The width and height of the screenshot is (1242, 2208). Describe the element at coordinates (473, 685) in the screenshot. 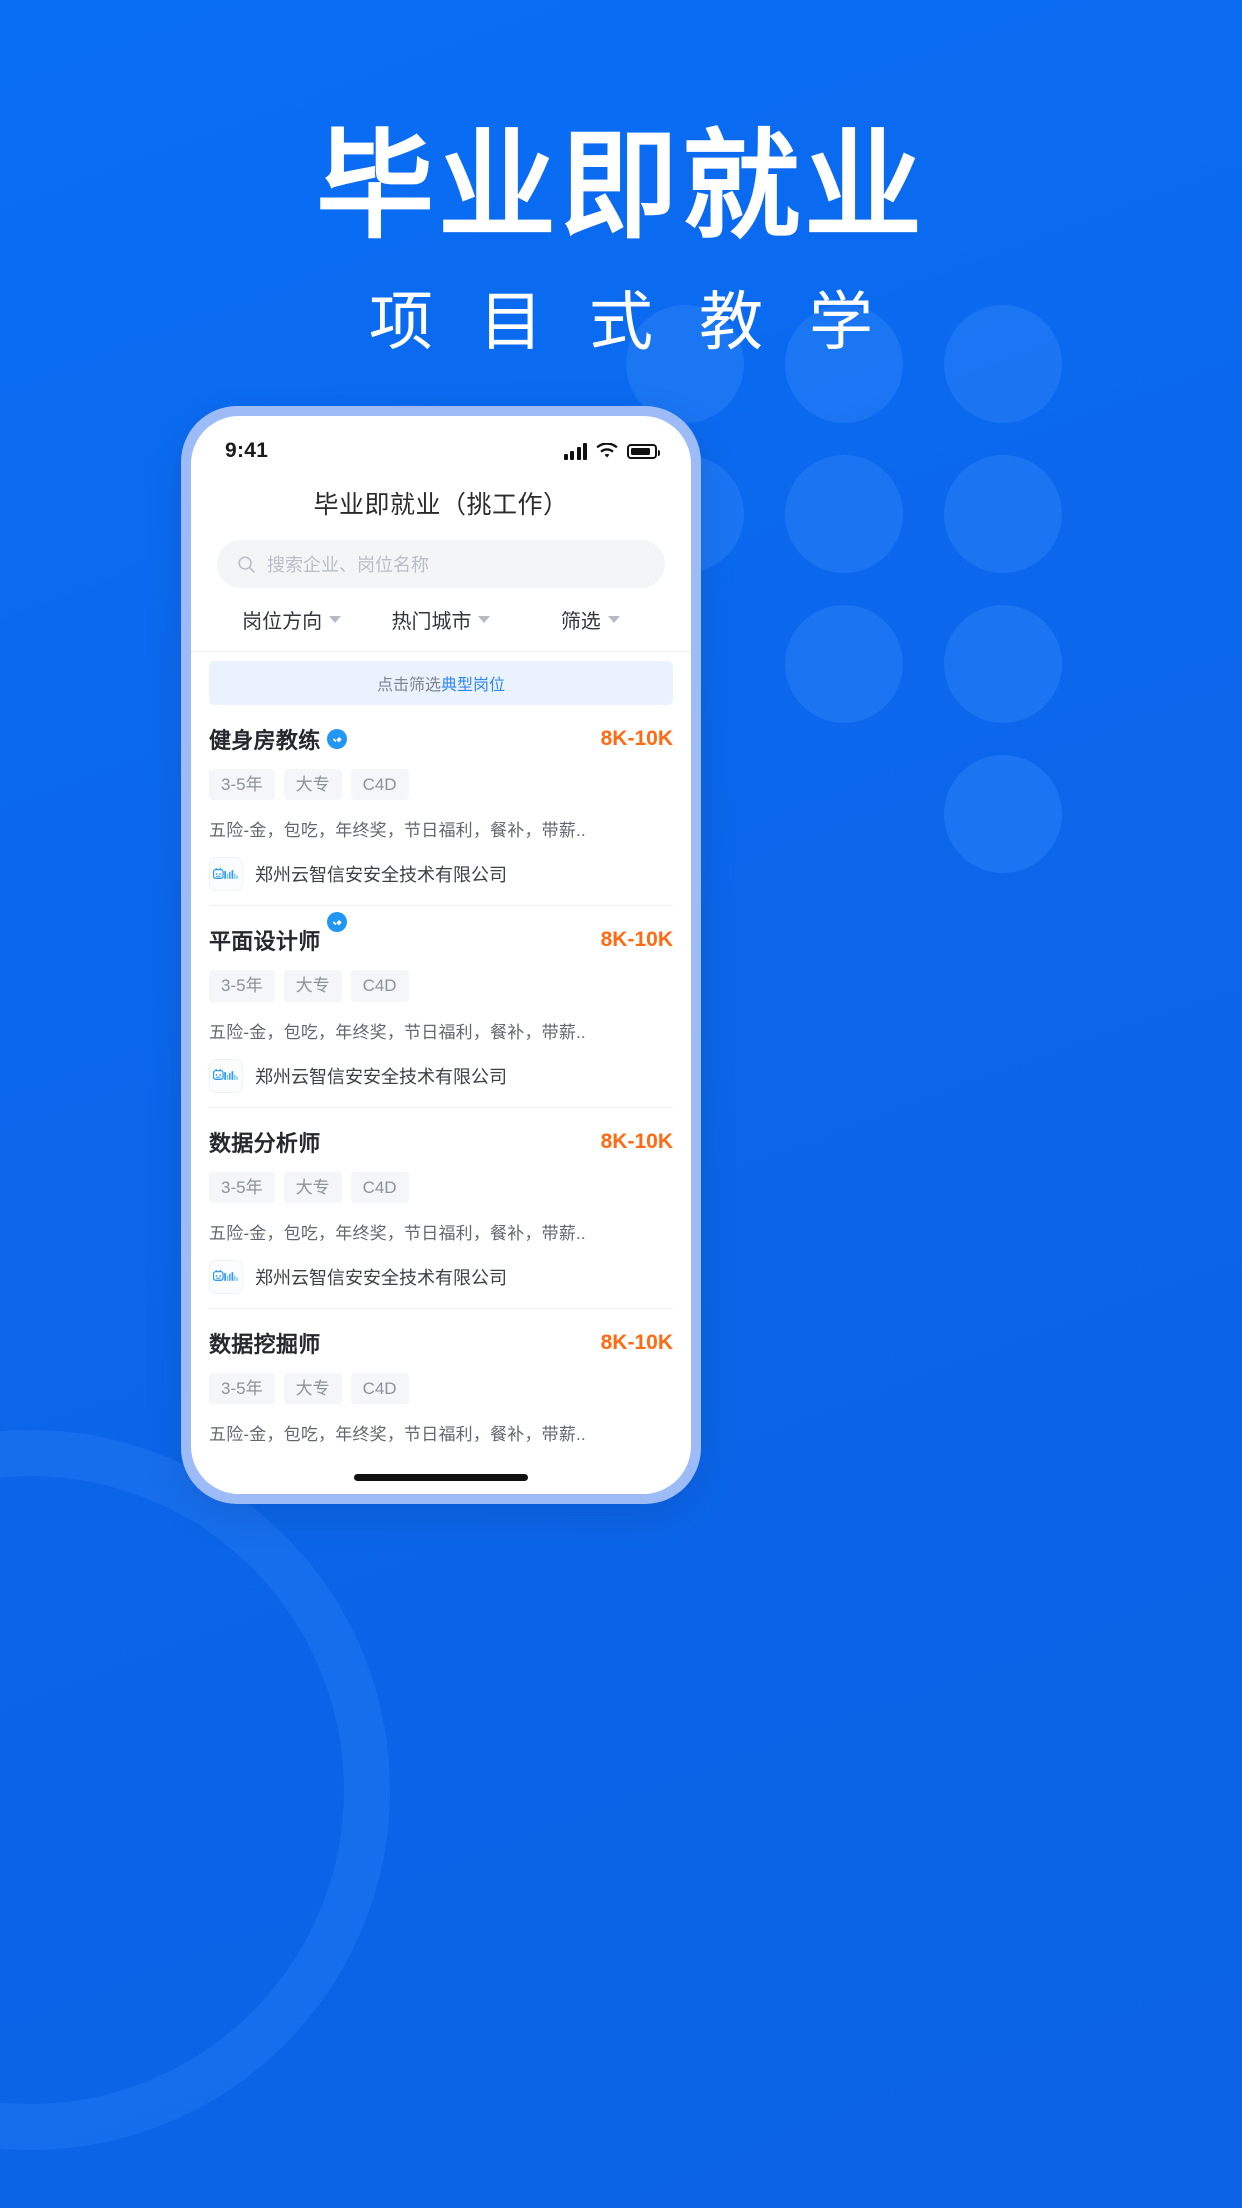

I see `banner-highlight-text: 典型岗位` at that location.